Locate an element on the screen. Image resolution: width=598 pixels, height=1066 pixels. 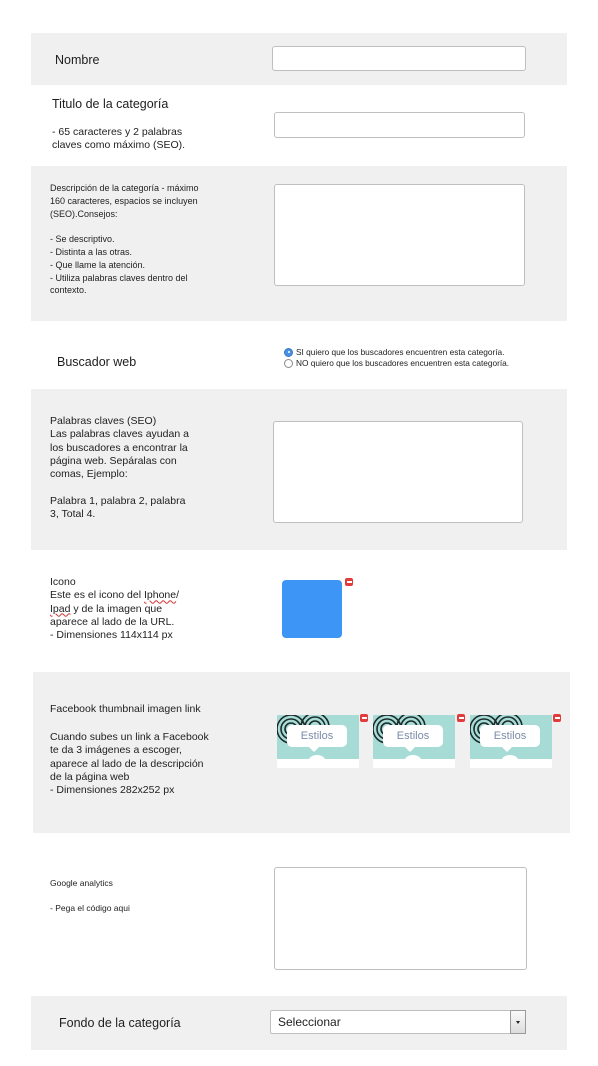
icono-line1-post: / is located at coordinates (178, 595).